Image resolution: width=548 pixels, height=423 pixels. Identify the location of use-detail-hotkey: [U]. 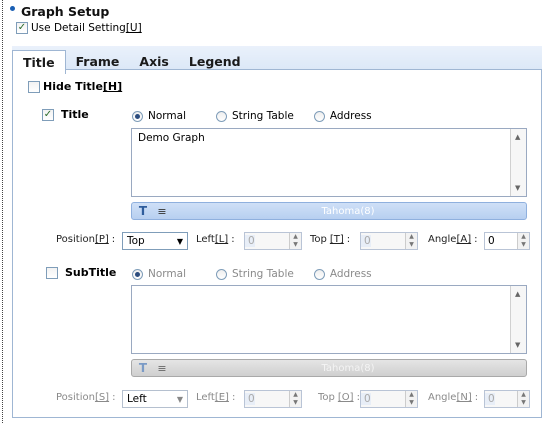
(133, 28).